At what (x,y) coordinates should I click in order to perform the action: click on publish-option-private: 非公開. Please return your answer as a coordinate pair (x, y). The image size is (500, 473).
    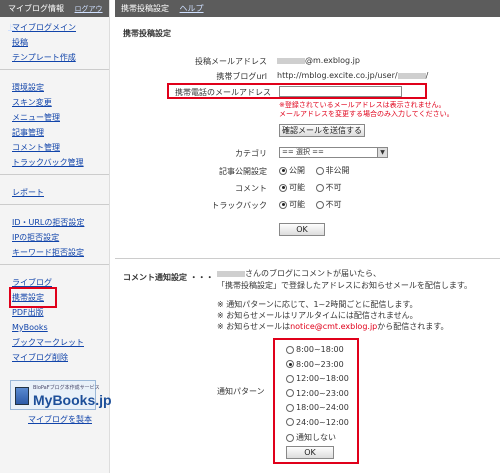
    Looking at the image, I should click on (332, 170).